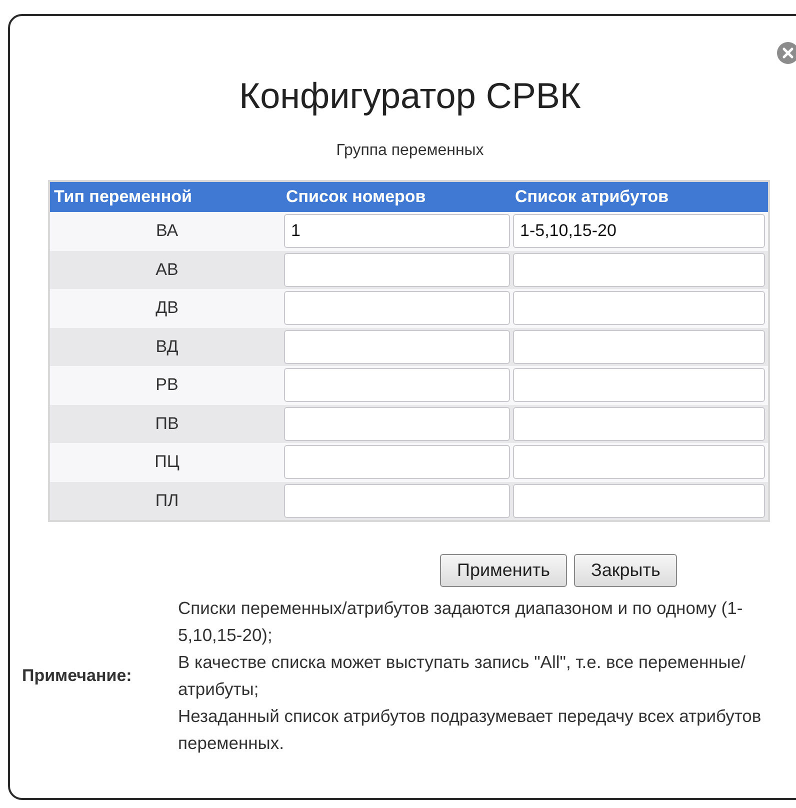 The height and width of the screenshot is (808, 796). I want to click on type-cell-text: ПЛ, so click(167, 500).